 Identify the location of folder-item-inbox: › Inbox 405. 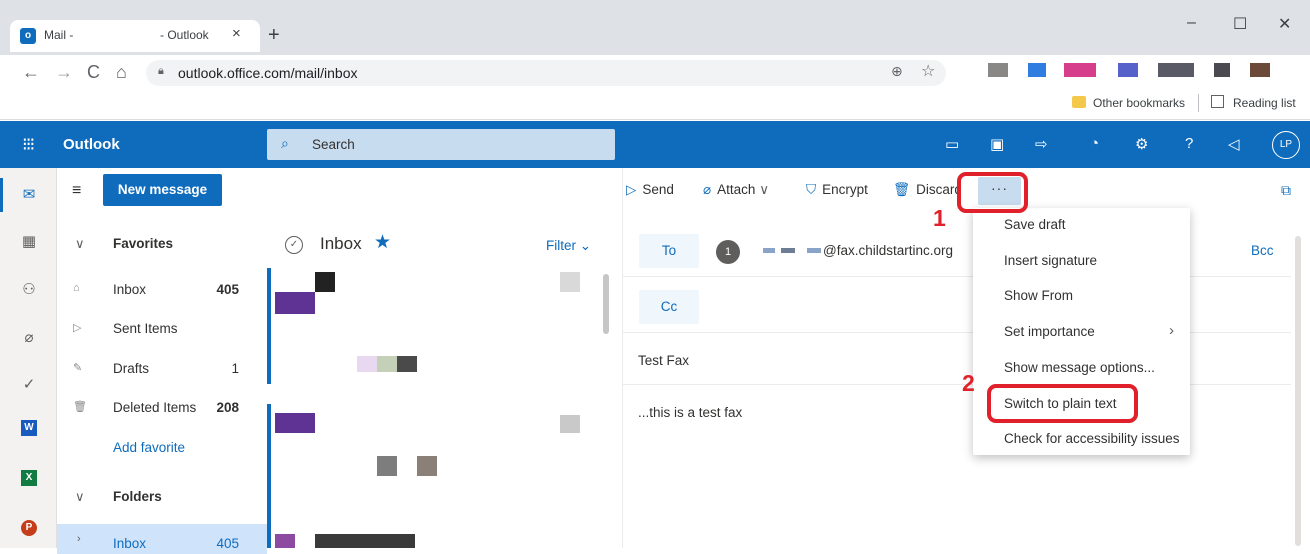
(162, 539).